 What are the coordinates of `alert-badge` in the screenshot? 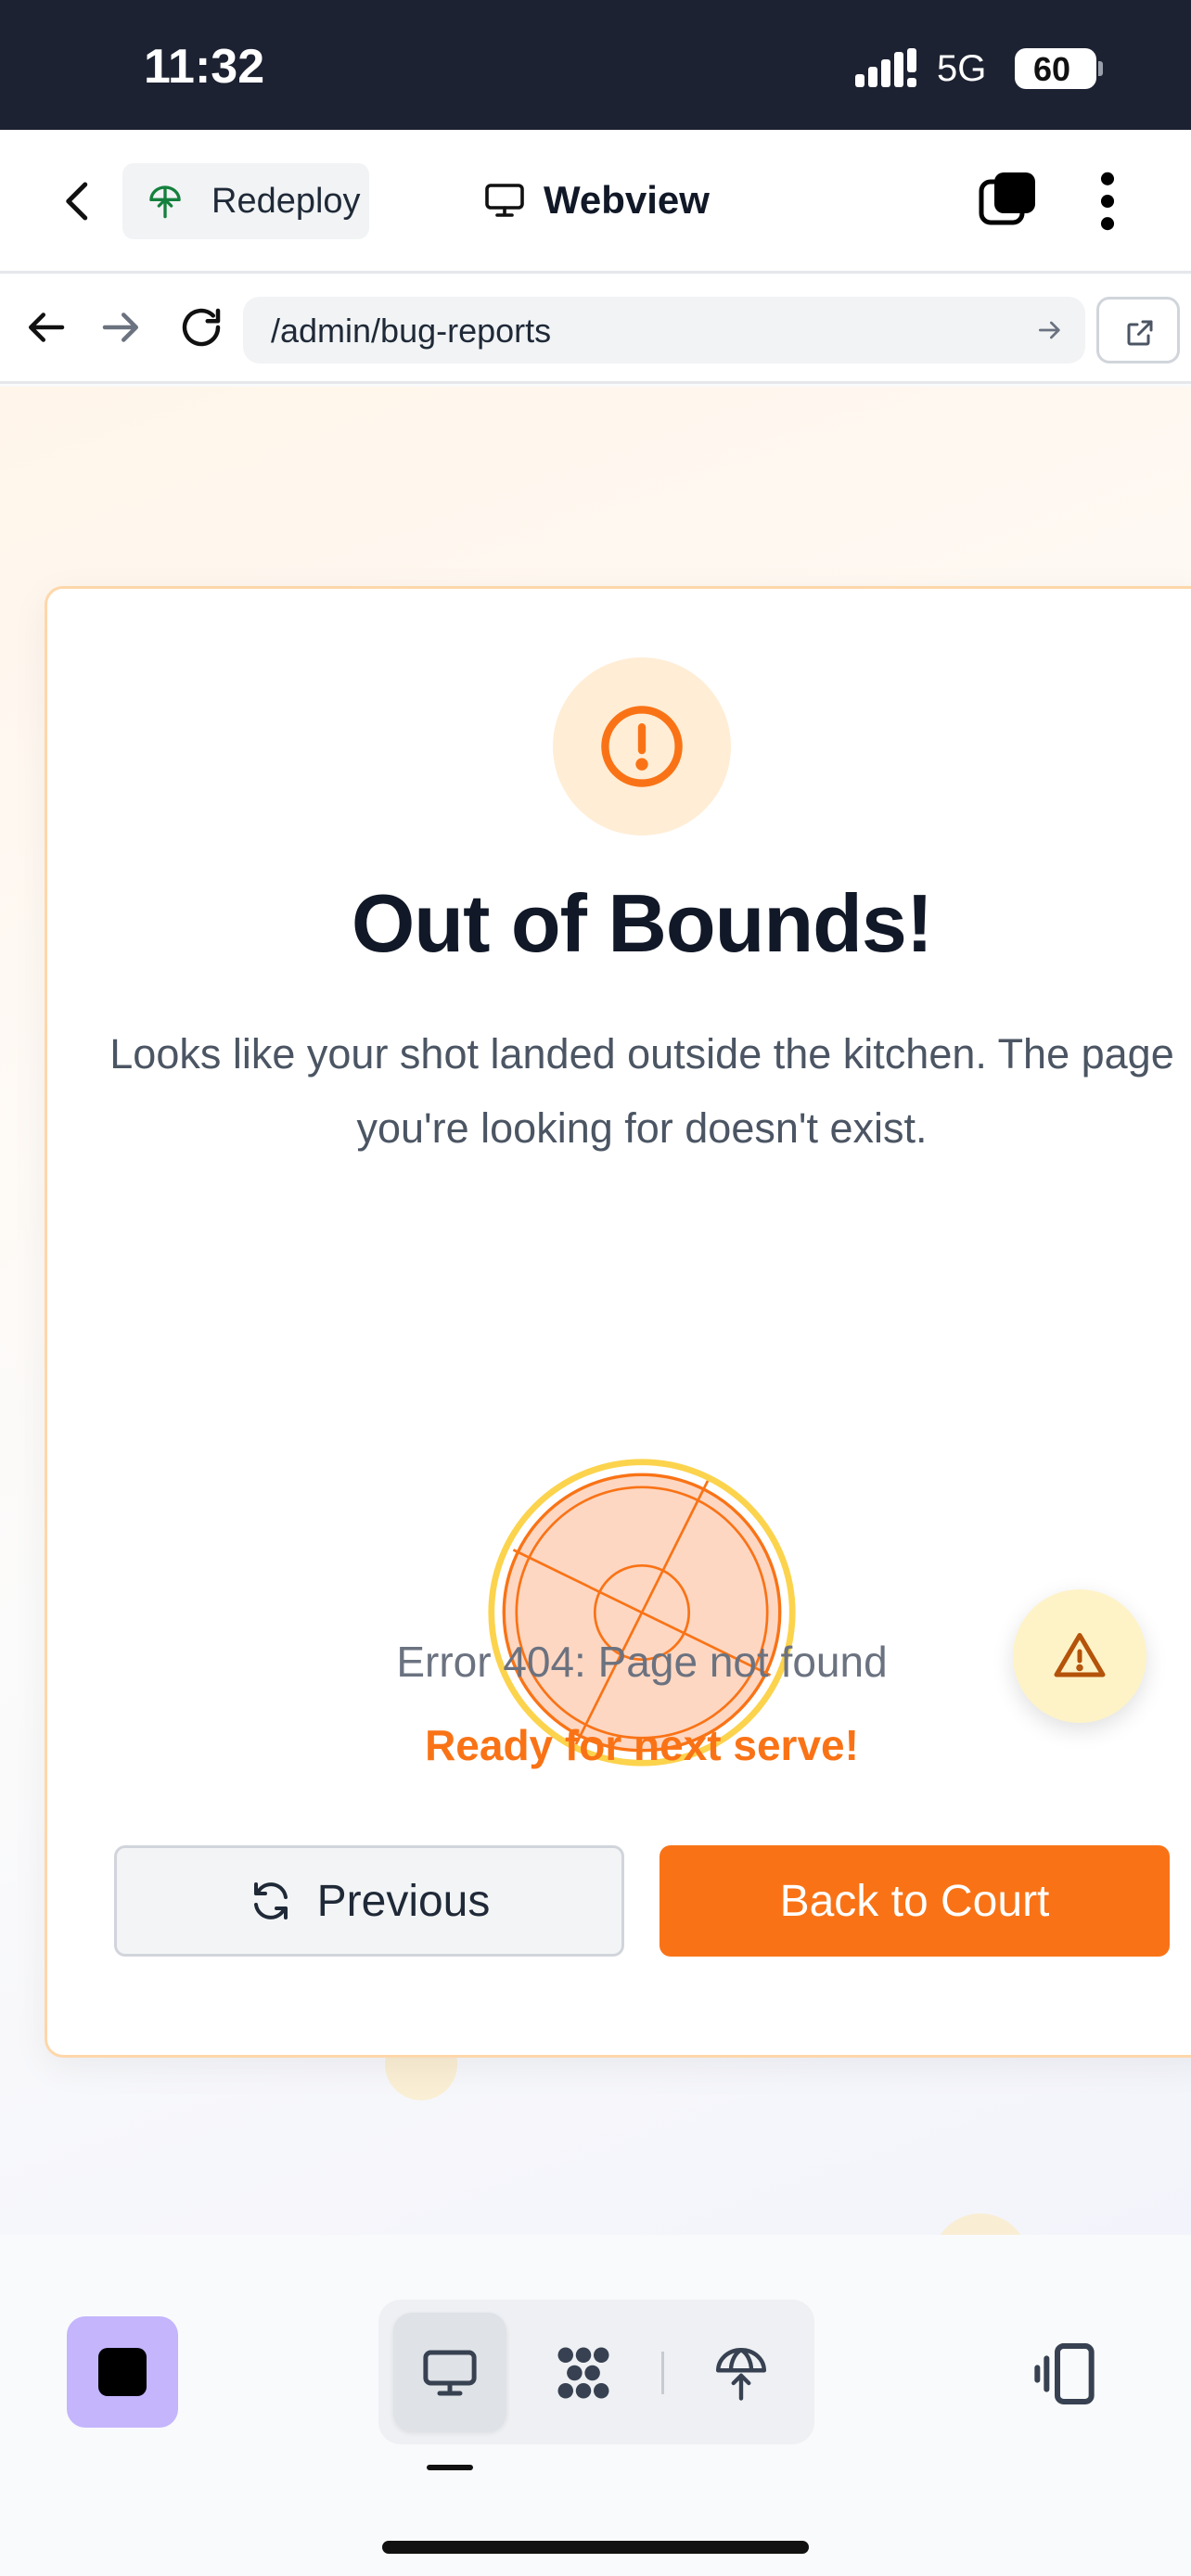 It's located at (642, 746).